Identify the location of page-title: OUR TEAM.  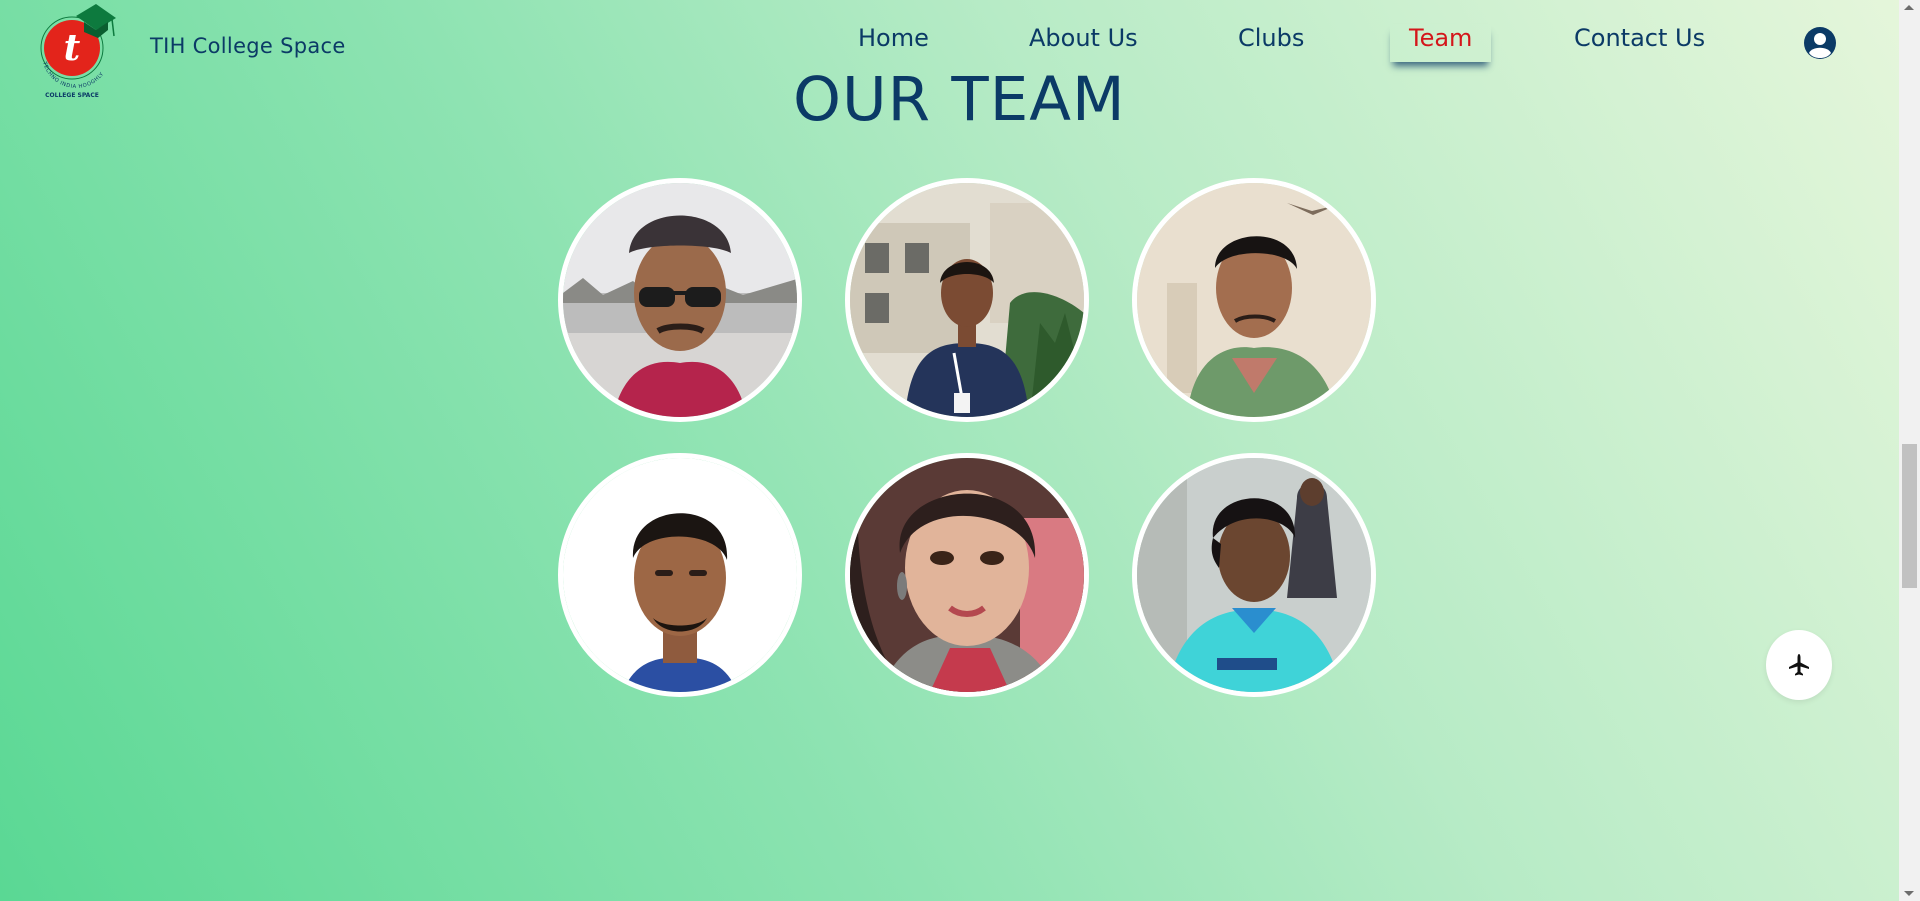
(959, 99).